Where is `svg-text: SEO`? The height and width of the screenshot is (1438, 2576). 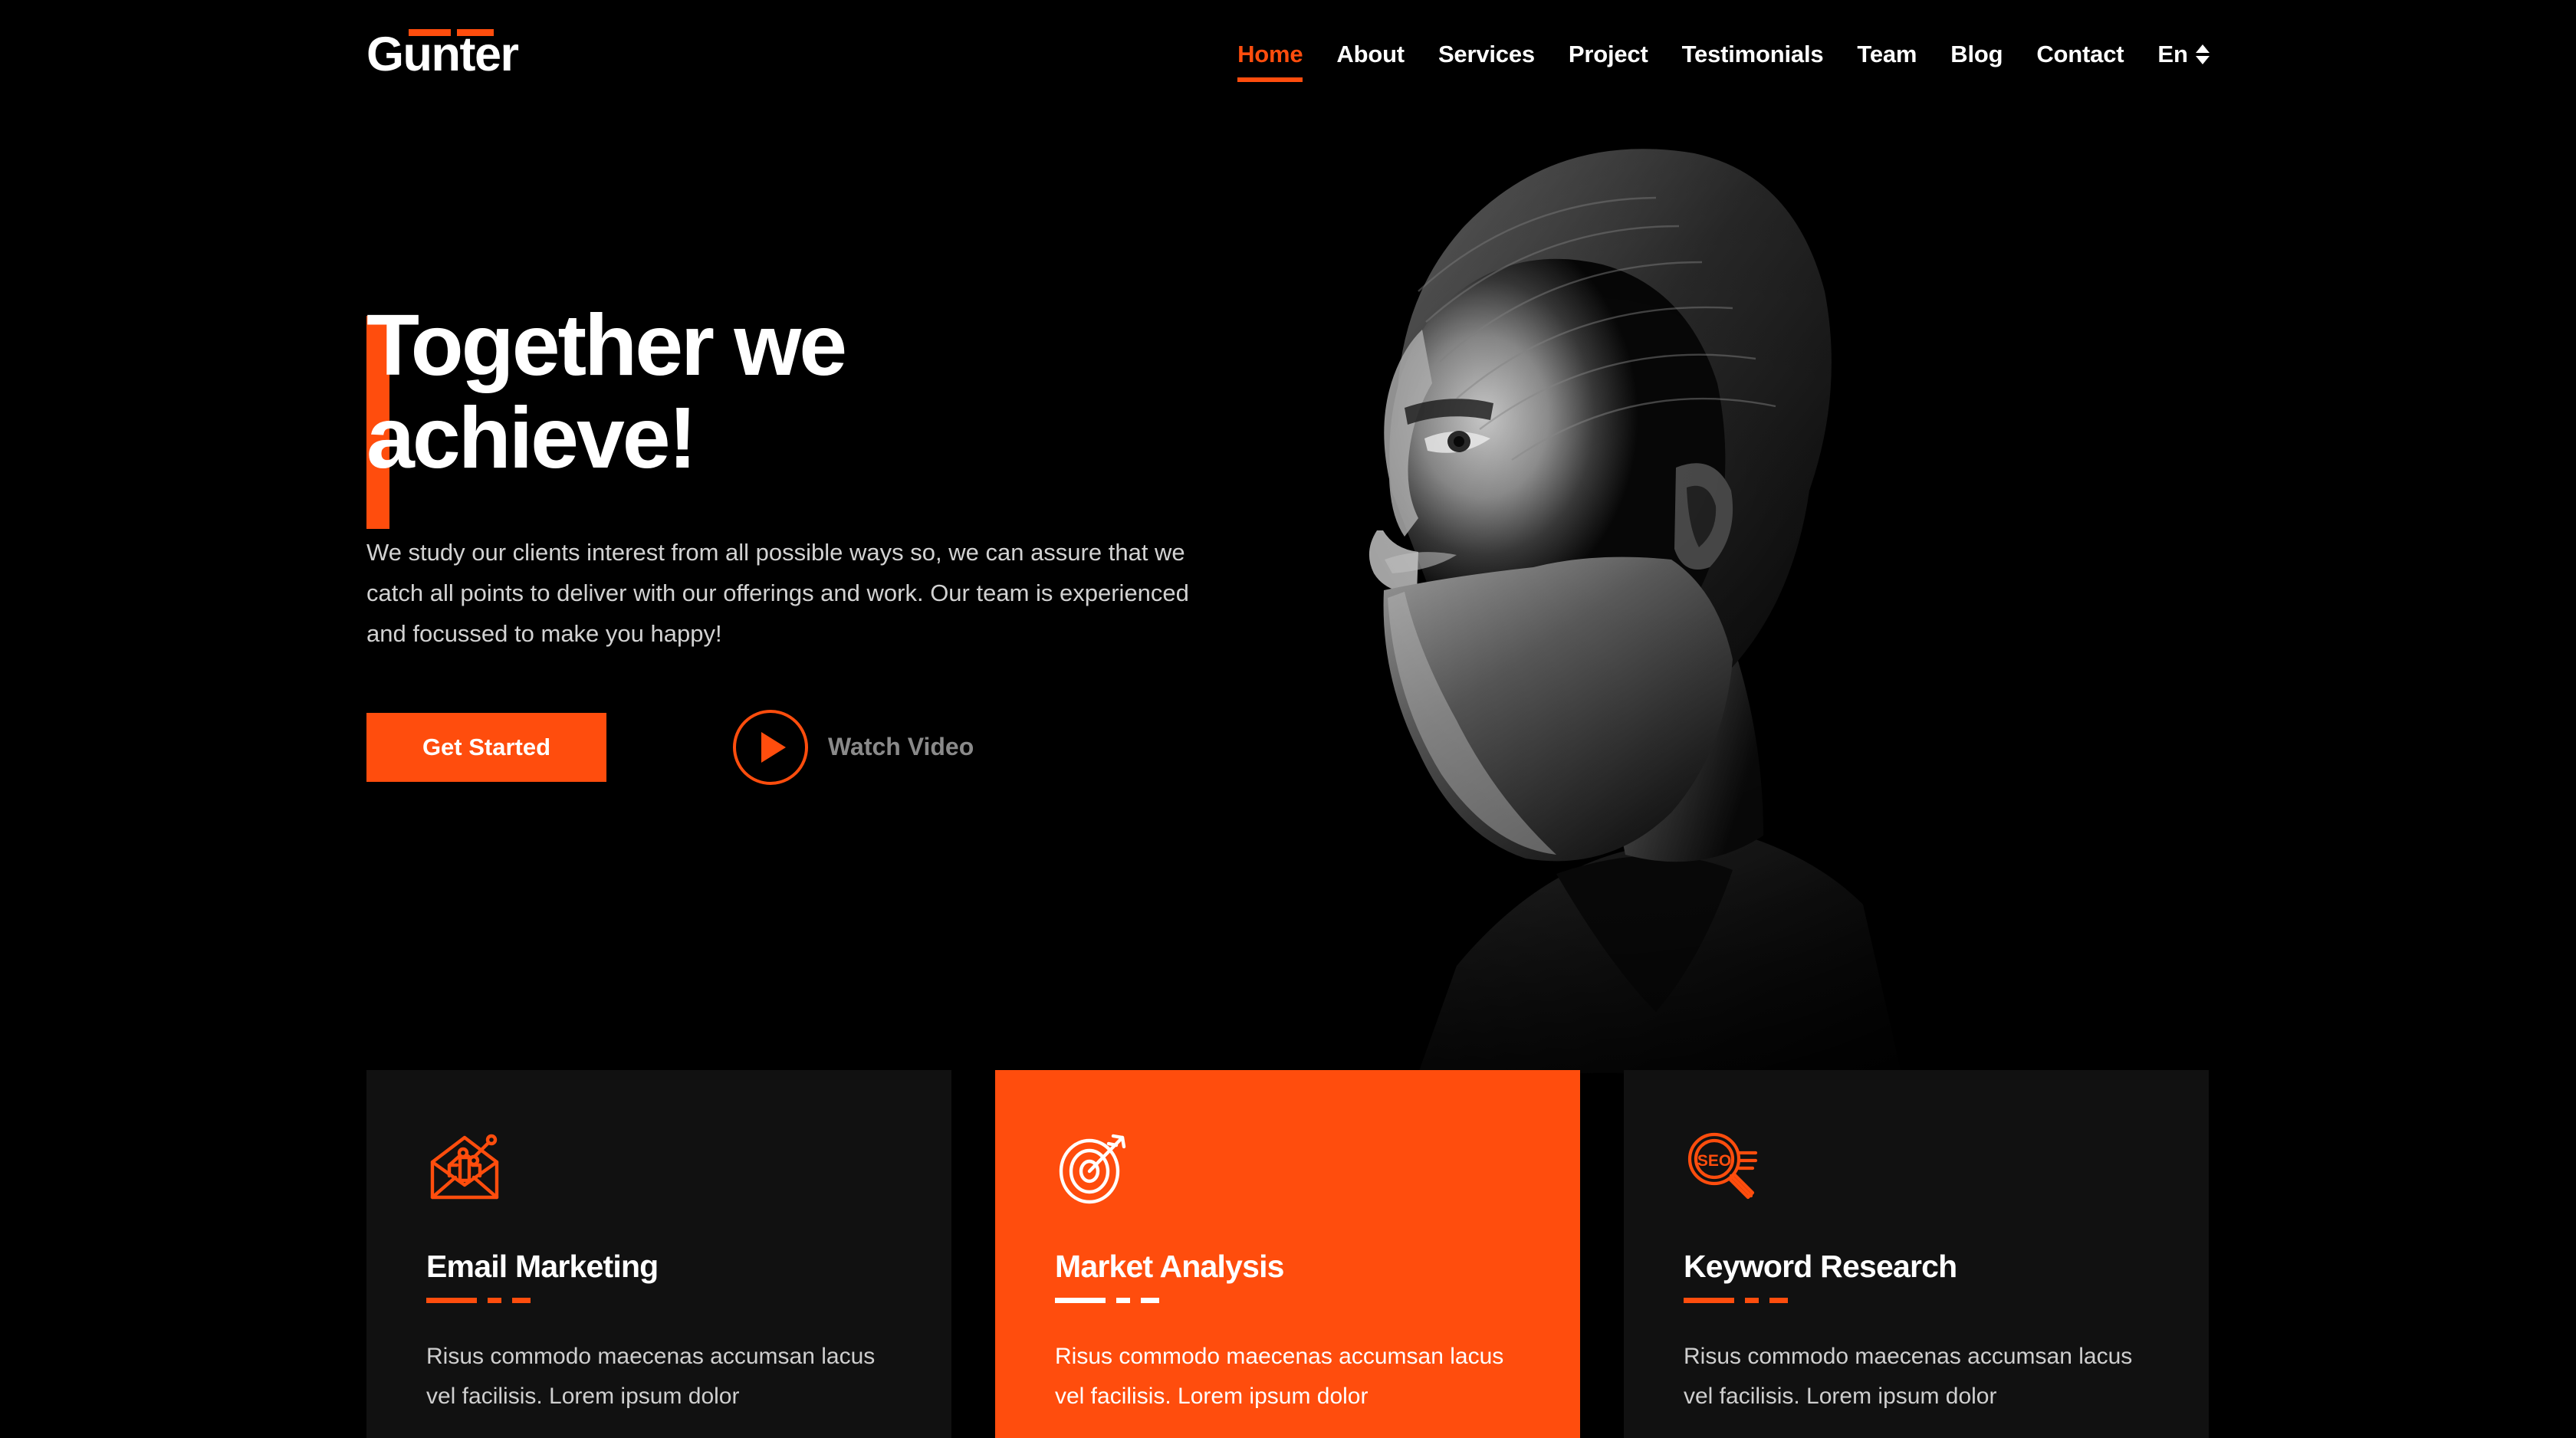
svg-text: SEO is located at coordinates (1714, 1161).